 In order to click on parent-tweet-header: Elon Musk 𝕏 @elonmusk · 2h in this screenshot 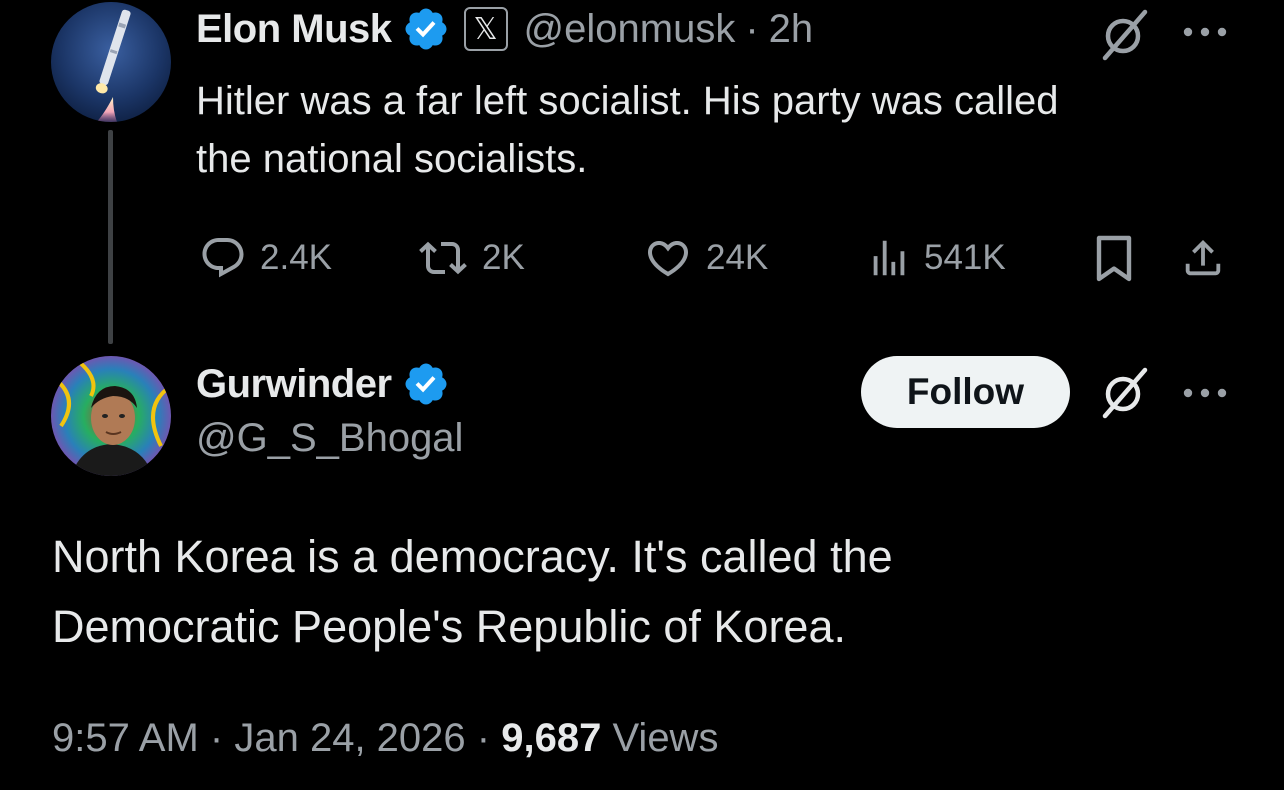, I will do `click(504, 29)`.